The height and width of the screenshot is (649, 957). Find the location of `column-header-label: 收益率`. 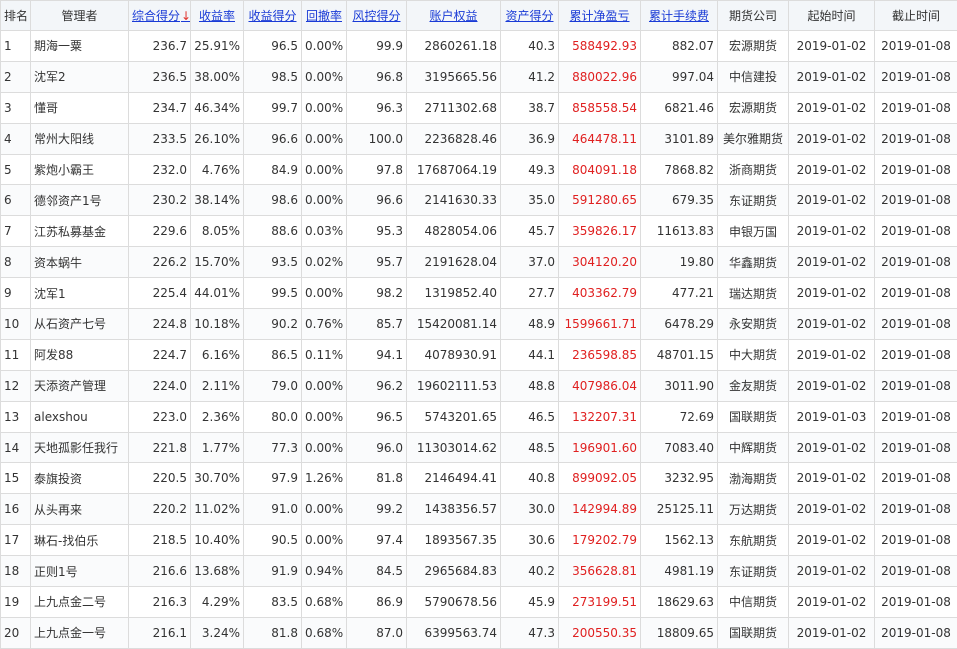

column-header-label: 收益率 is located at coordinates (216, 16).